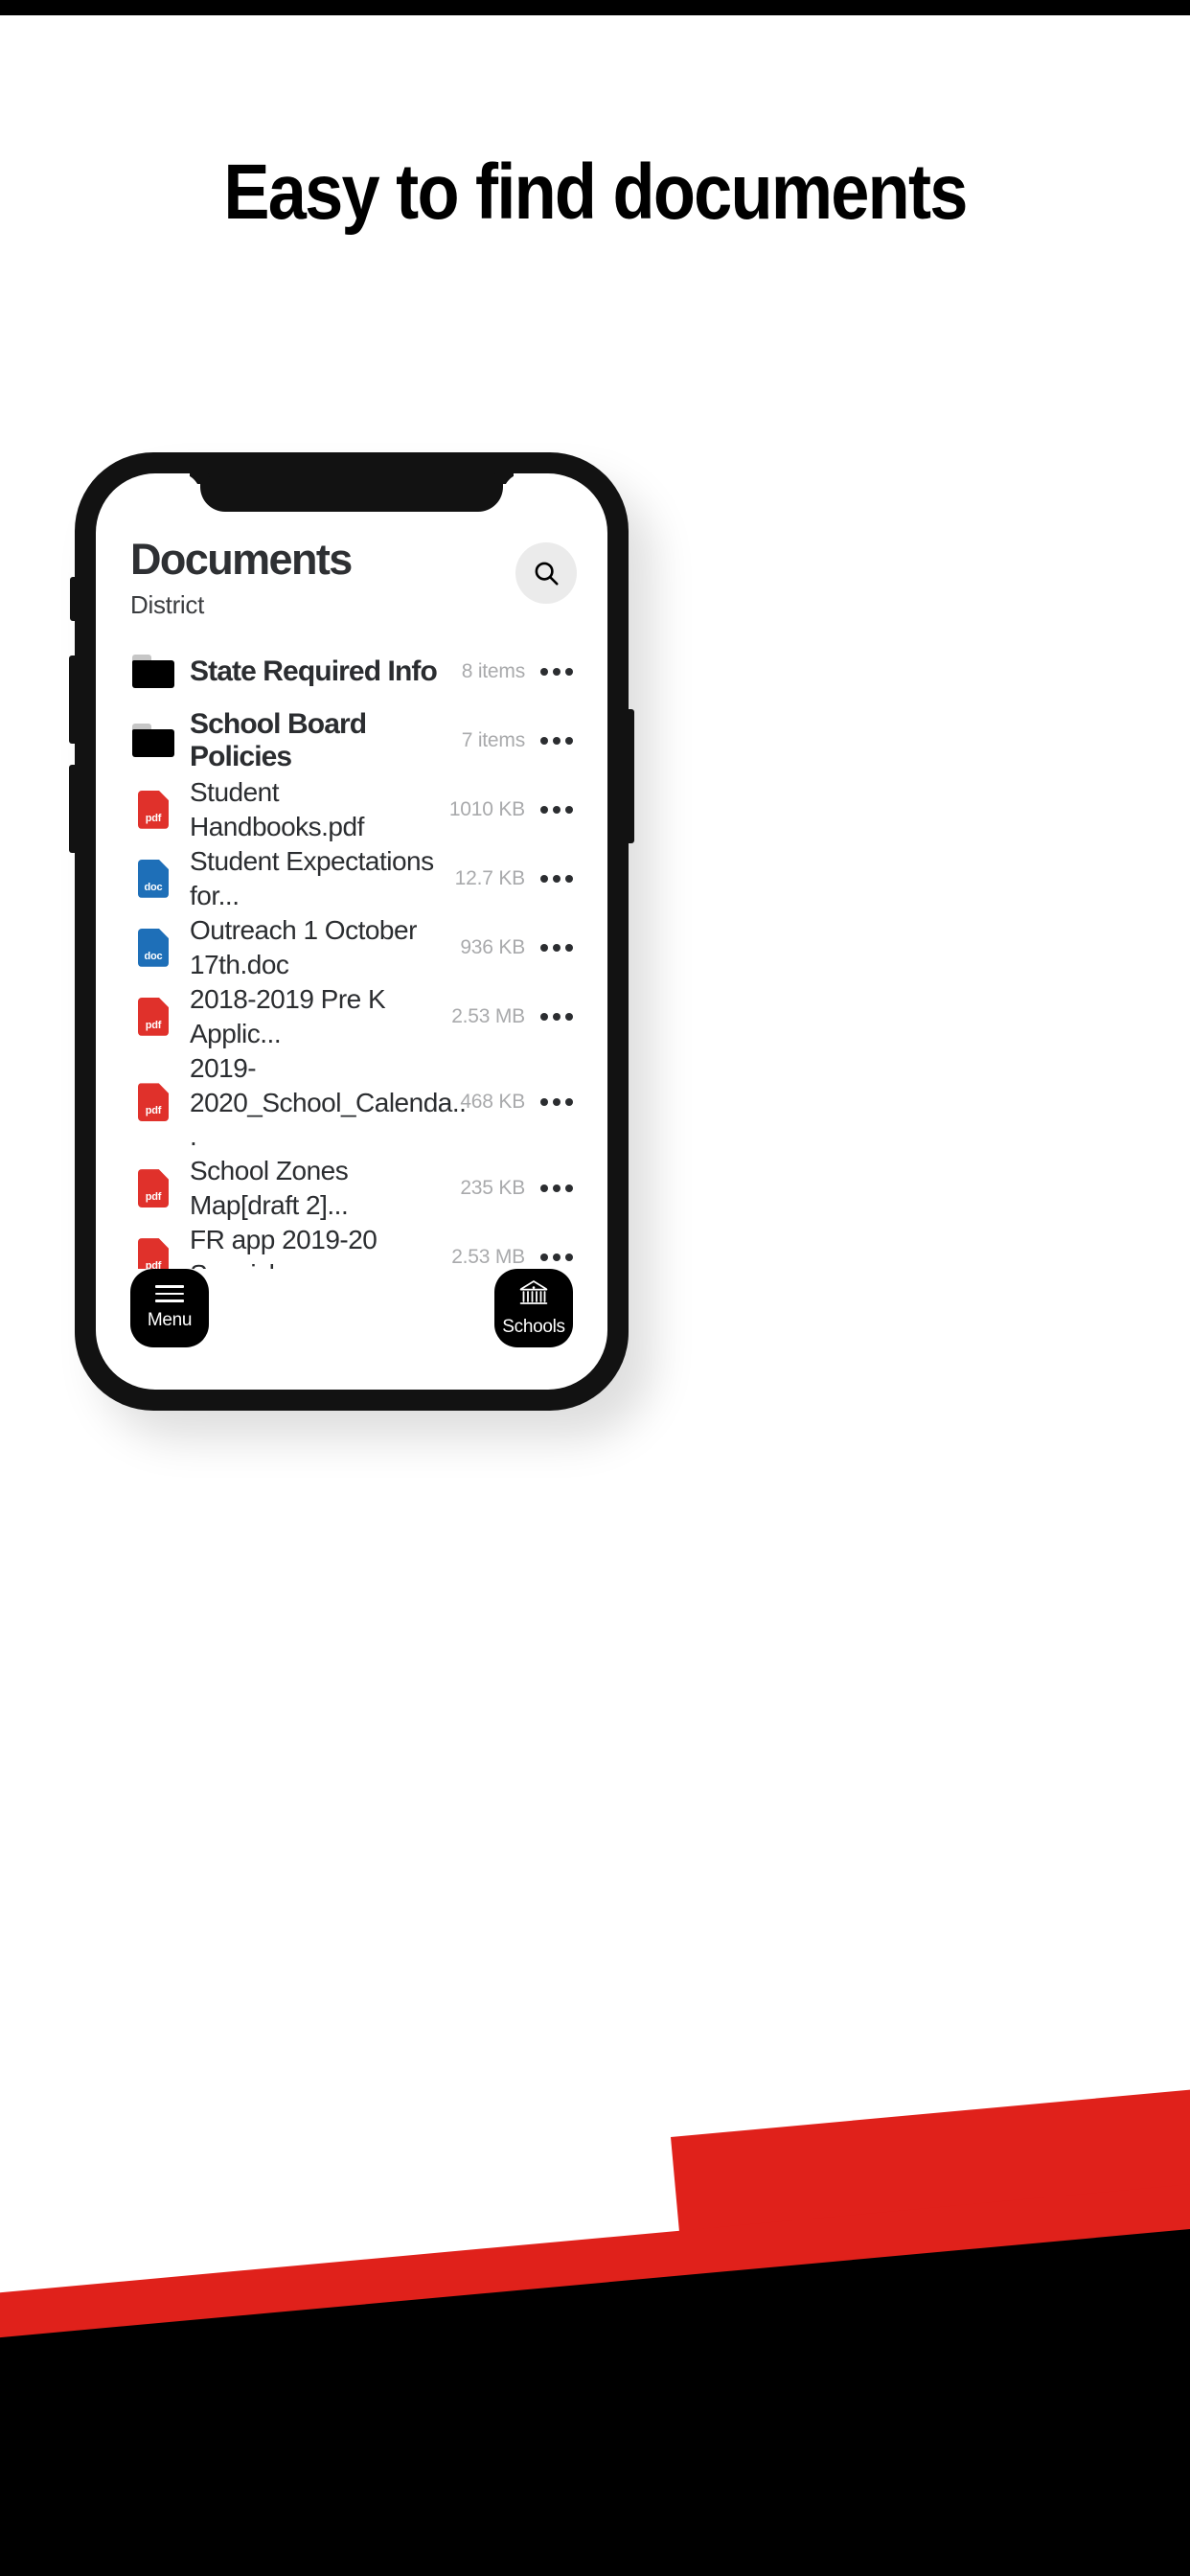 The image size is (1190, 2576). Describe the element at coordinates (631, 776) in the screenshot. I see `phone-power-button` at that location.